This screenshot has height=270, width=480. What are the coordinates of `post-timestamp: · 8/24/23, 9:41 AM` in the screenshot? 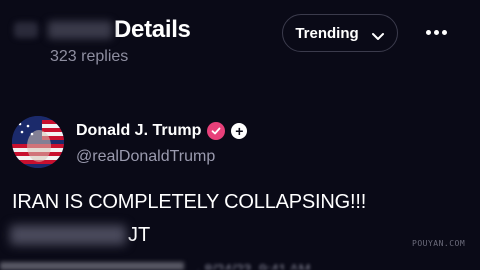 It's located at (253, 266).